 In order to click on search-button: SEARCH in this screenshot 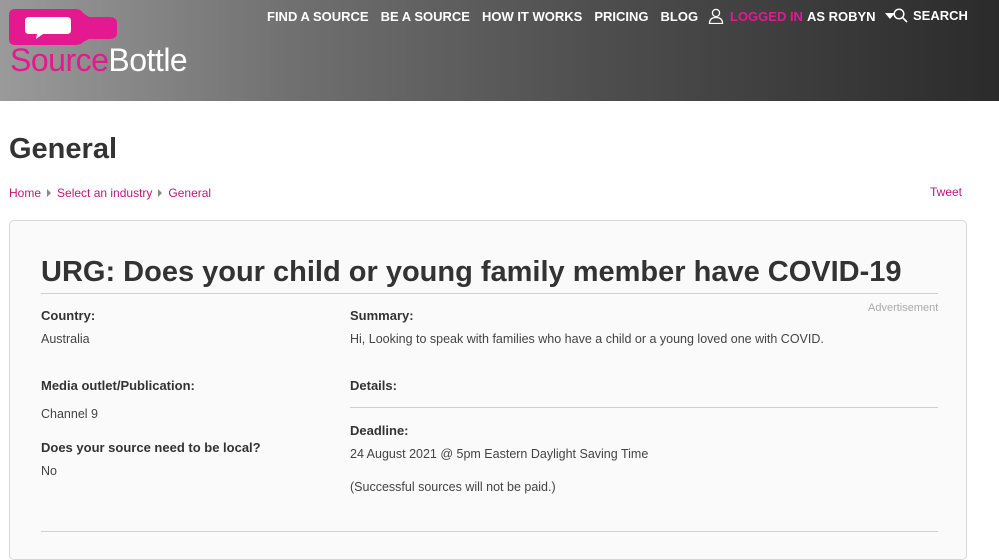, I will do `click(930, 15)`.